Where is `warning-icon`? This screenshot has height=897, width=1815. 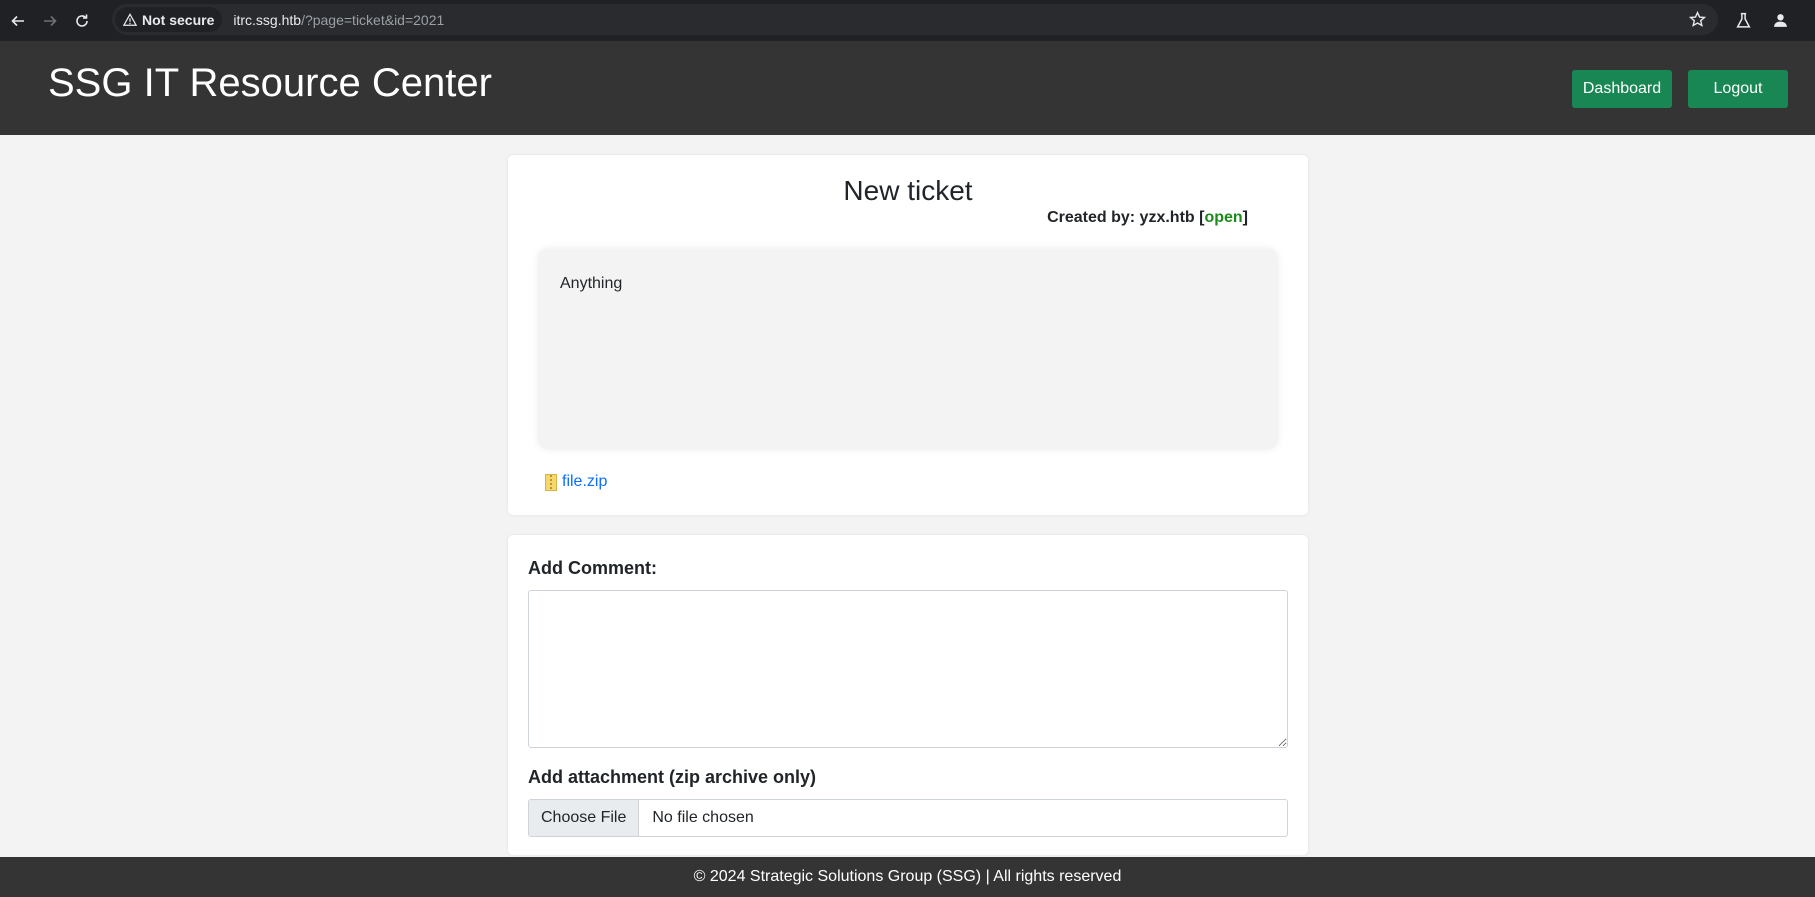
warning-icon is located at coordinates (130, 19).